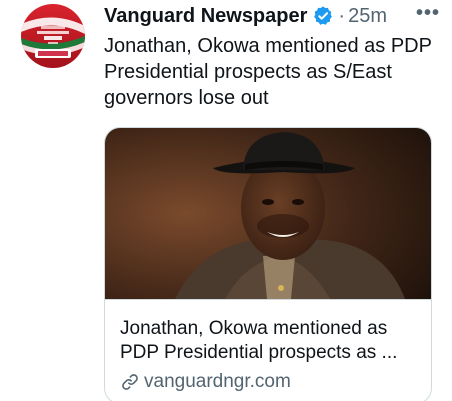 The width and height of the screenshot is (452, 401). I want to click on vanguard-logo-image, so click(53, 36).